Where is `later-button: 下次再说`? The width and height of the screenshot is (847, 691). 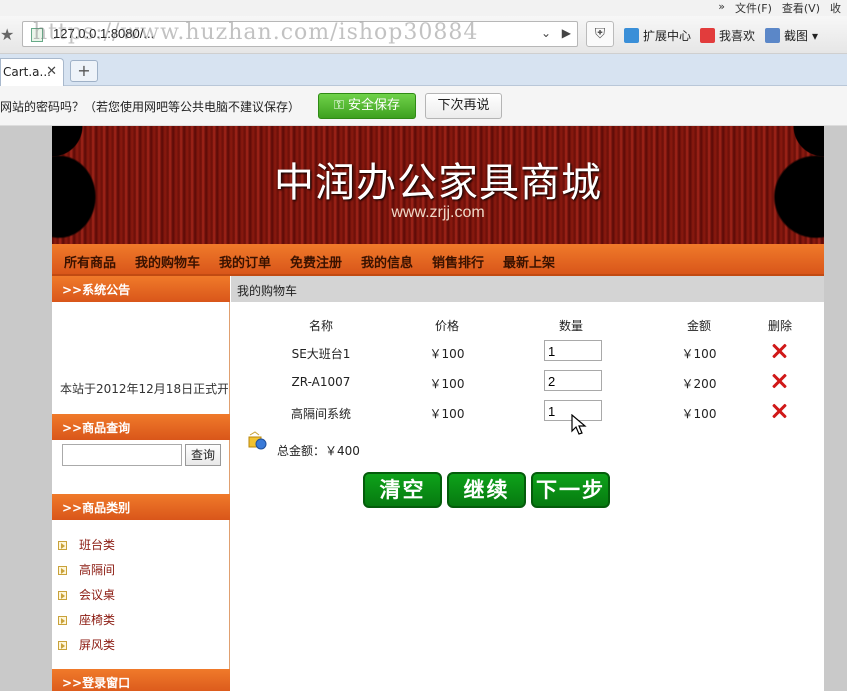 later-button: 下次再说 is located at coordinates (463, 106).